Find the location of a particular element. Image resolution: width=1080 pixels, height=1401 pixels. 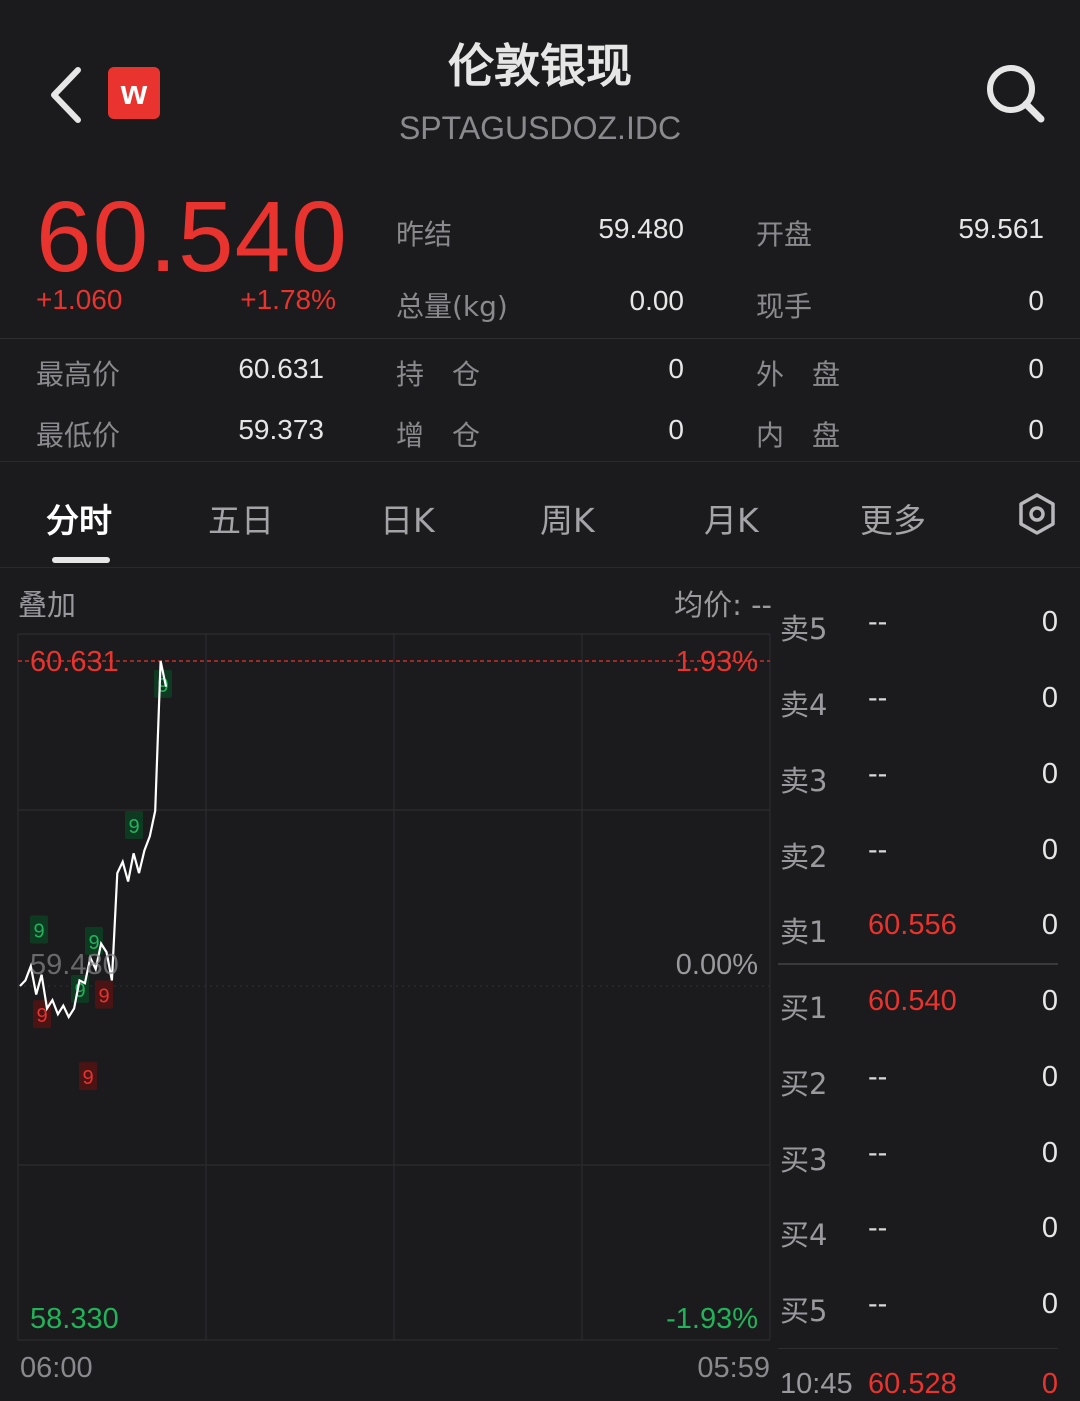

tab-monthly-k: 月K is located at coordinates (731, 518).